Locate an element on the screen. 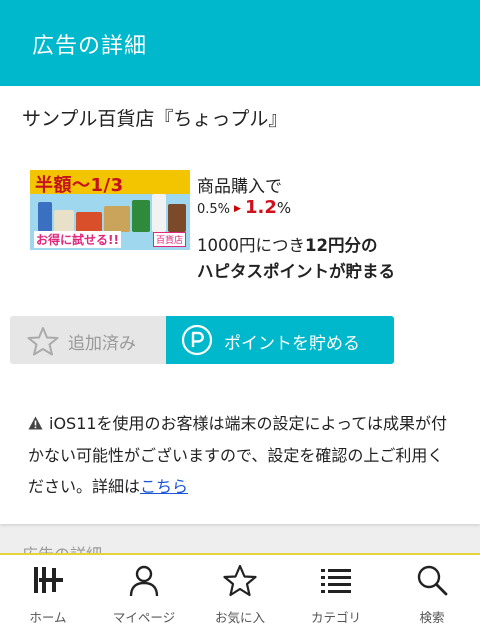  tab-mypage: マイページ is located at coordinates (144, 593).